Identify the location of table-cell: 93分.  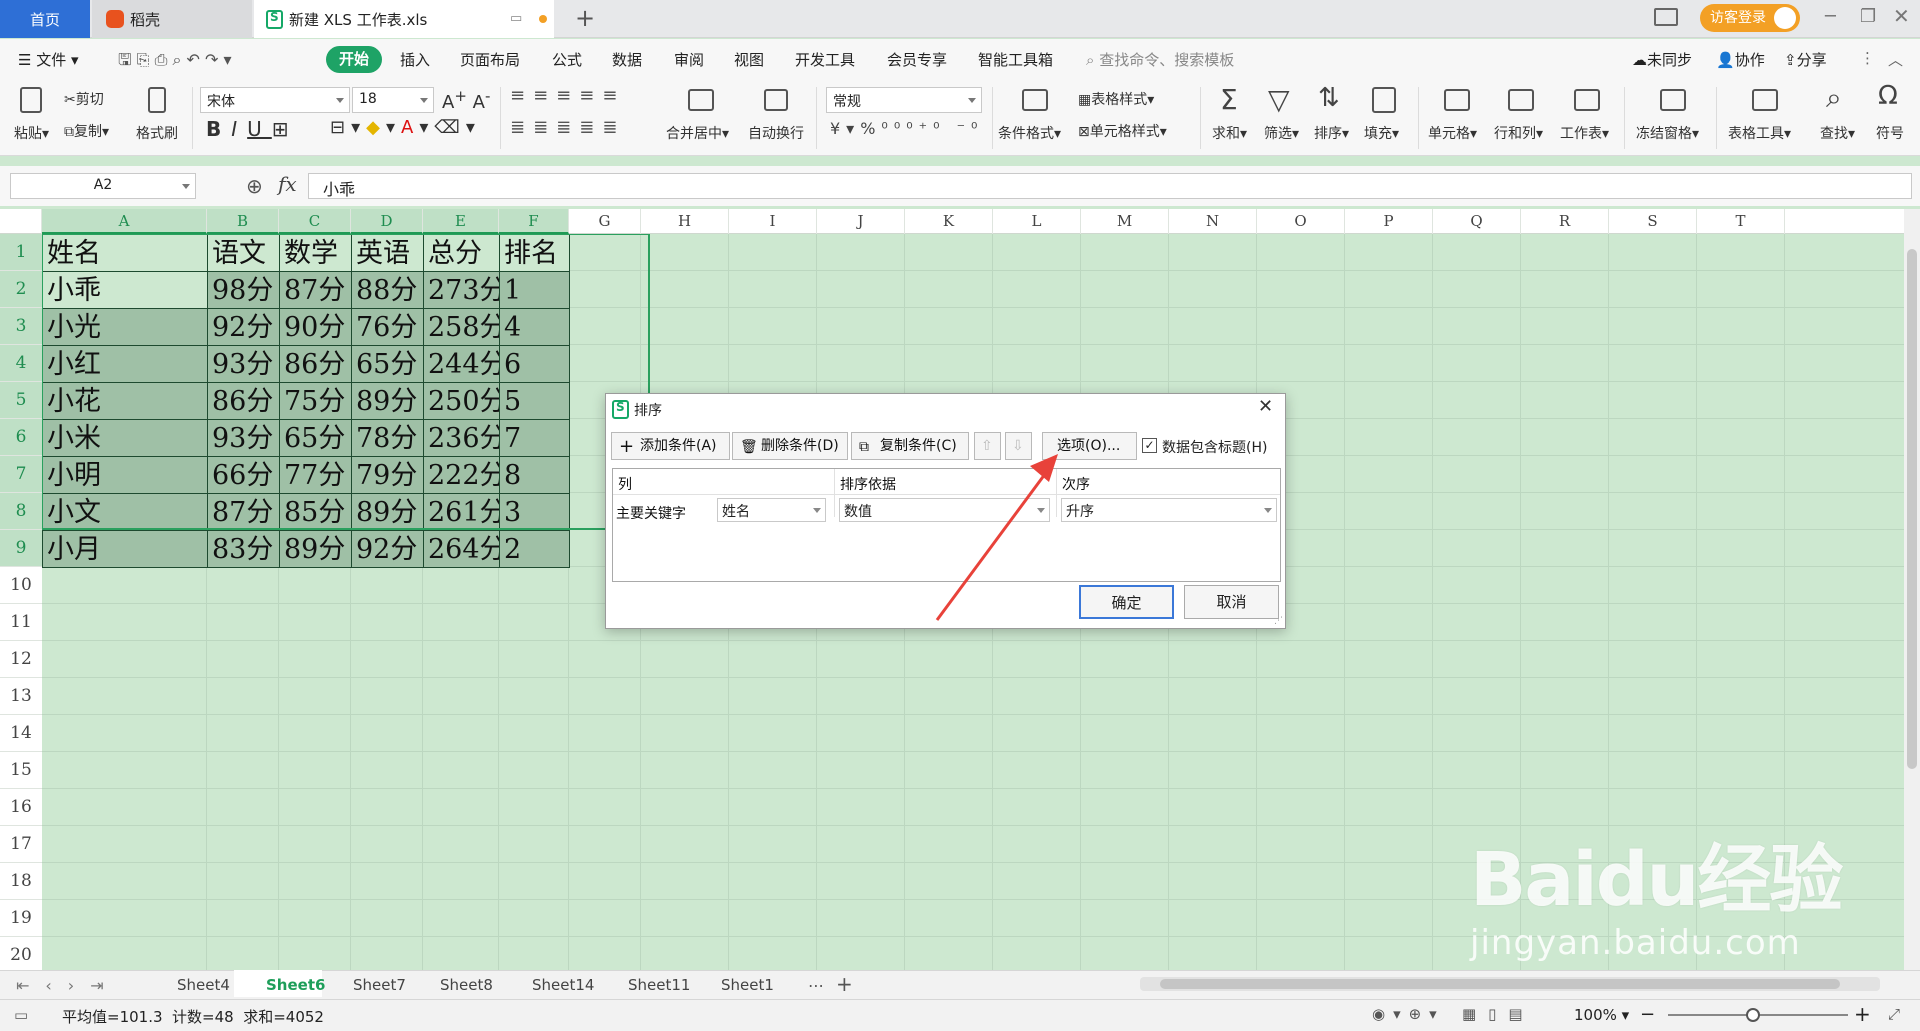
(243, 438).